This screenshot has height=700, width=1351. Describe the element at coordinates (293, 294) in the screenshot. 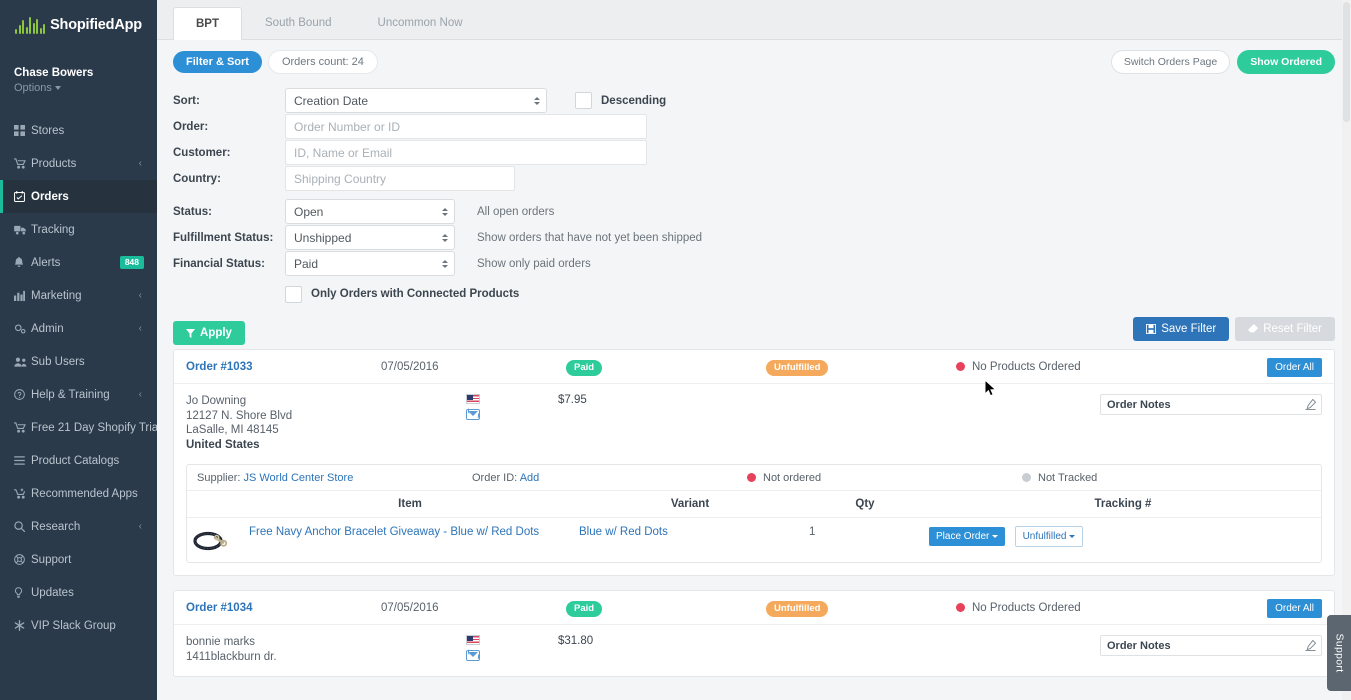

I see `connected-products-checkbox` at that location.